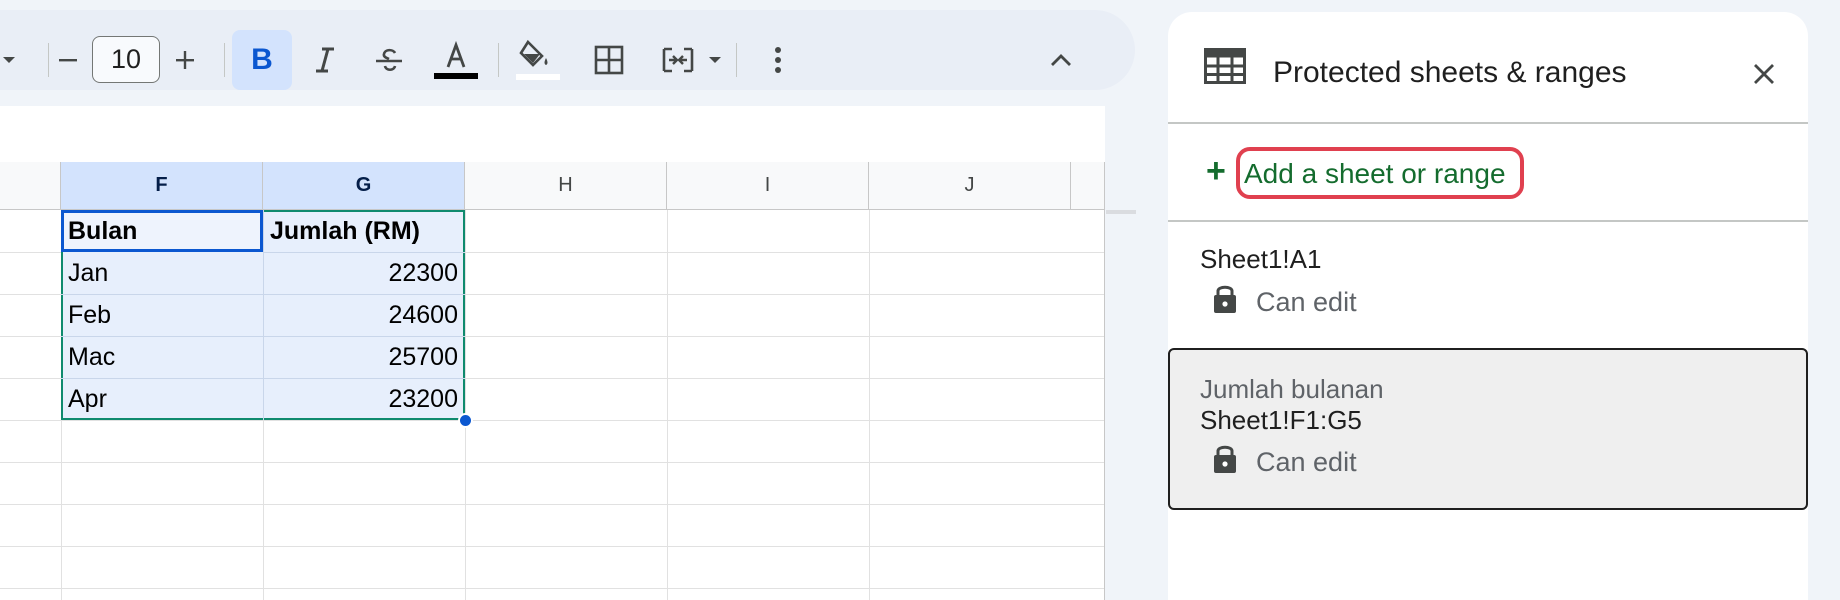 This screenshot has height=600, width=1840. What do you see at coordinates (162, 399) in the screenshot?
I see `cell-f5: Apr` at bounding box center [162, 399].